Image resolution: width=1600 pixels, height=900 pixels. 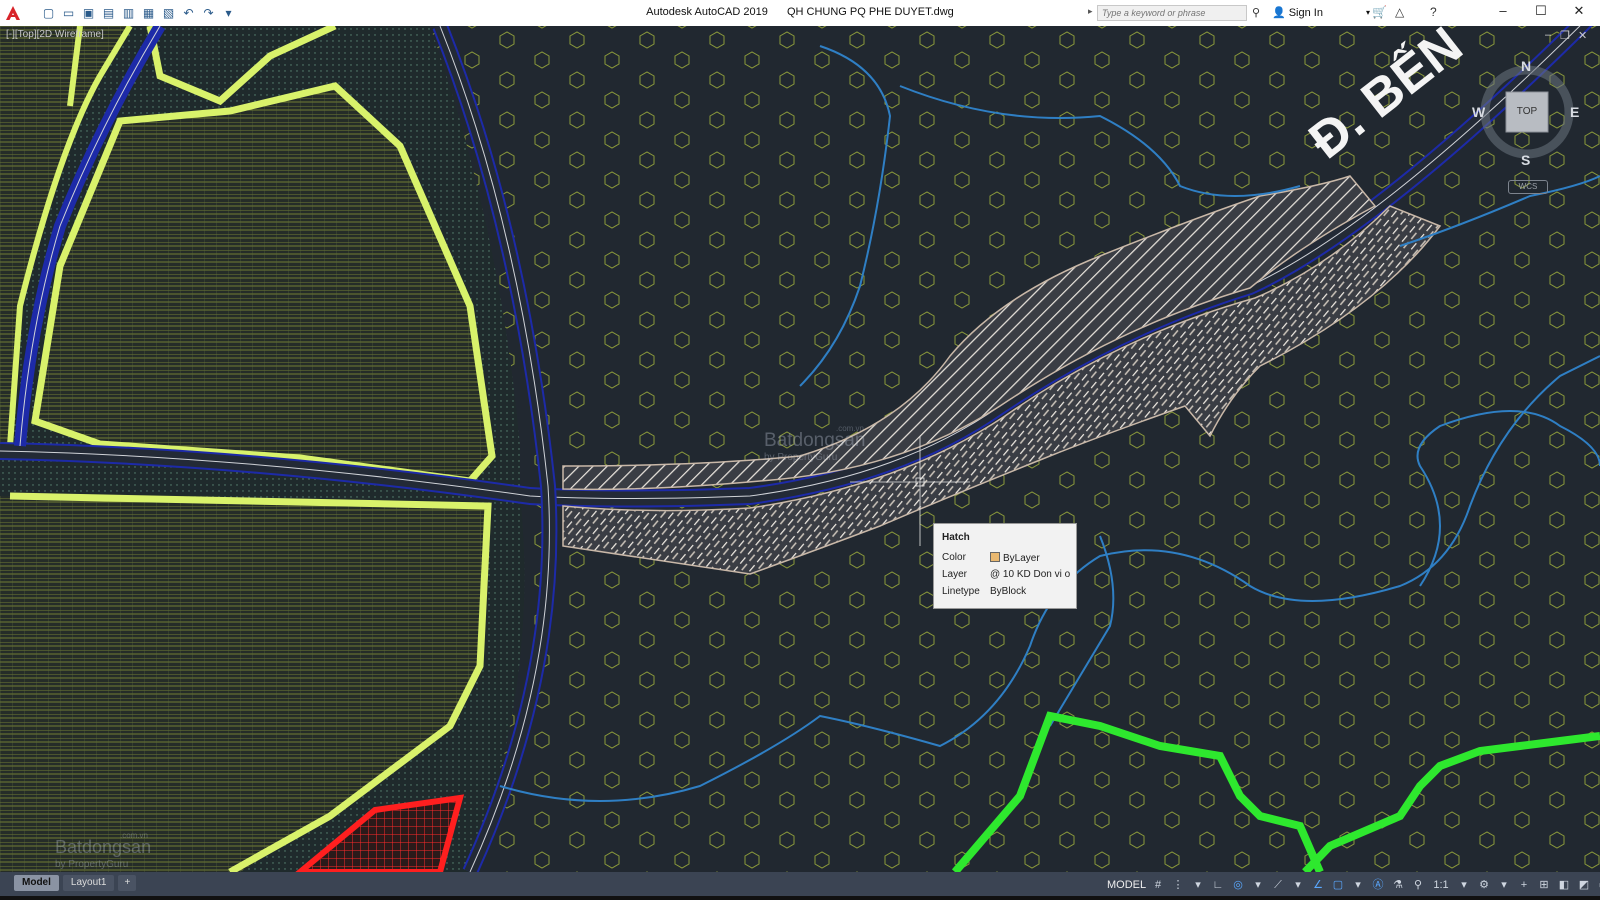 I want to click on auto-scale-icon: ⚗, so click(x=1398, y=885).